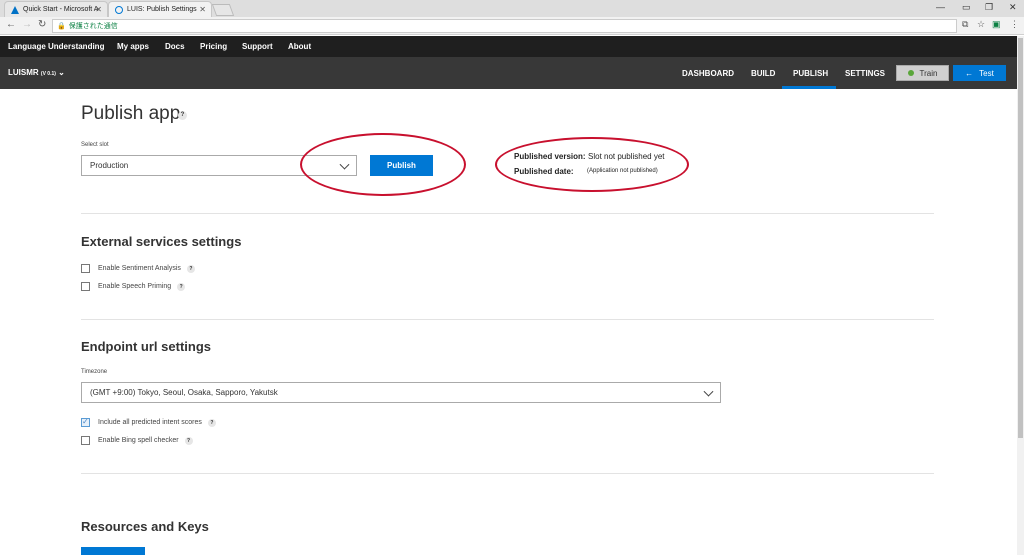 The image size is (1024, 555). I want to click on section-title-endpoint: Endpoint url settings, so click(146, 346).